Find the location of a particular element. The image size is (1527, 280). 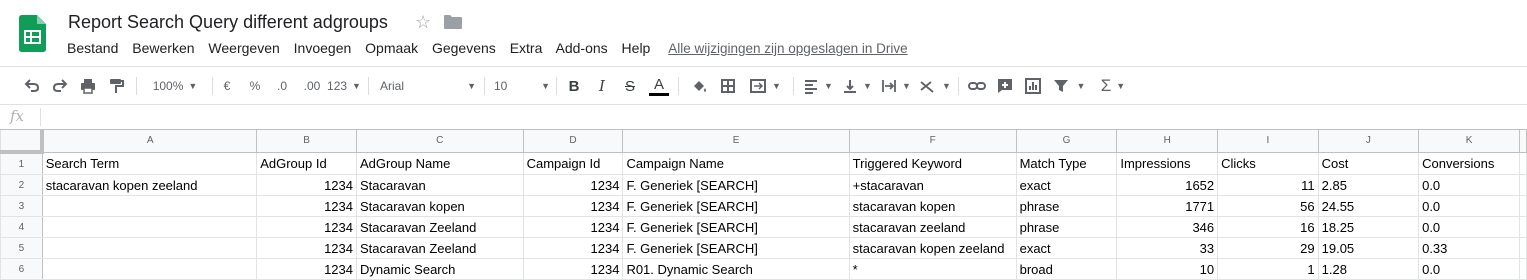

select-all-corner is located at coordinates (22, 141).